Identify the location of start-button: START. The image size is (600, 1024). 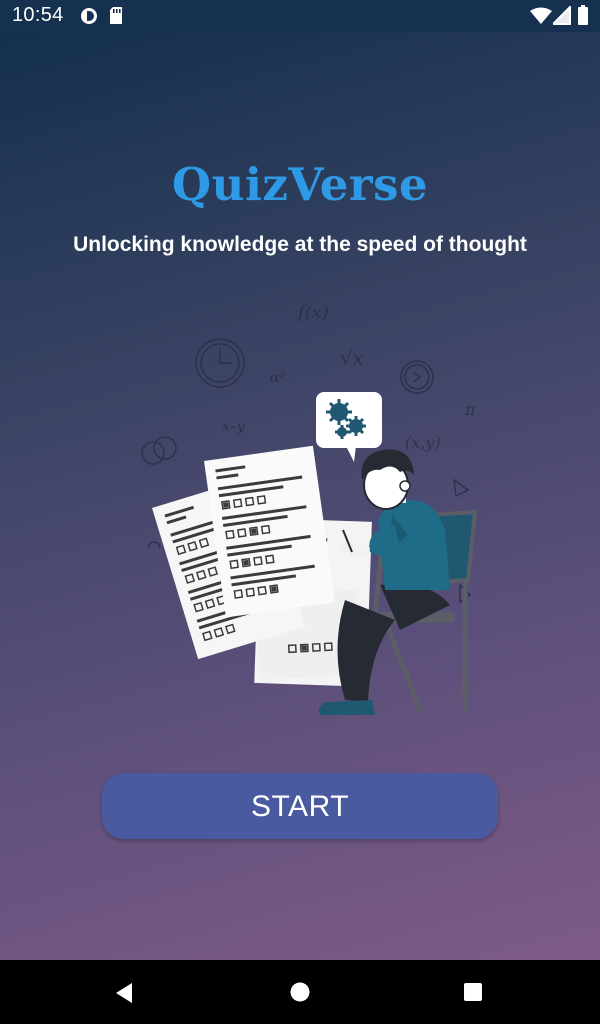
(300, 806).